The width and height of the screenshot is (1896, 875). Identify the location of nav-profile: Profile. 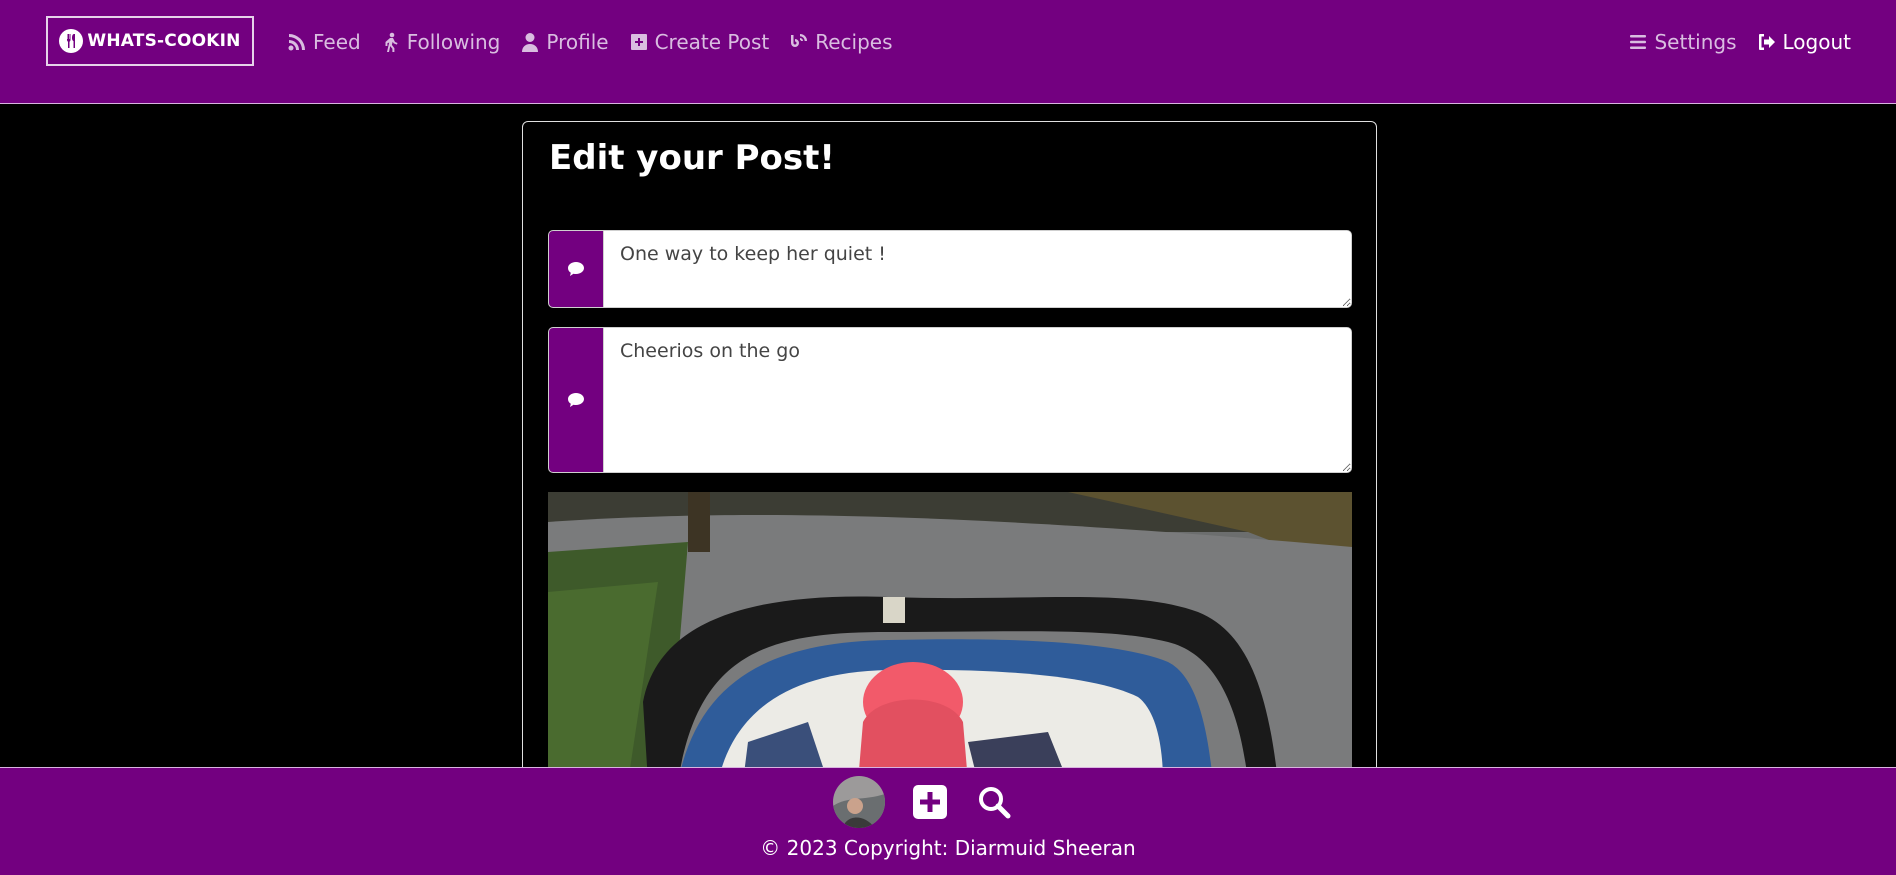
(564, 42).